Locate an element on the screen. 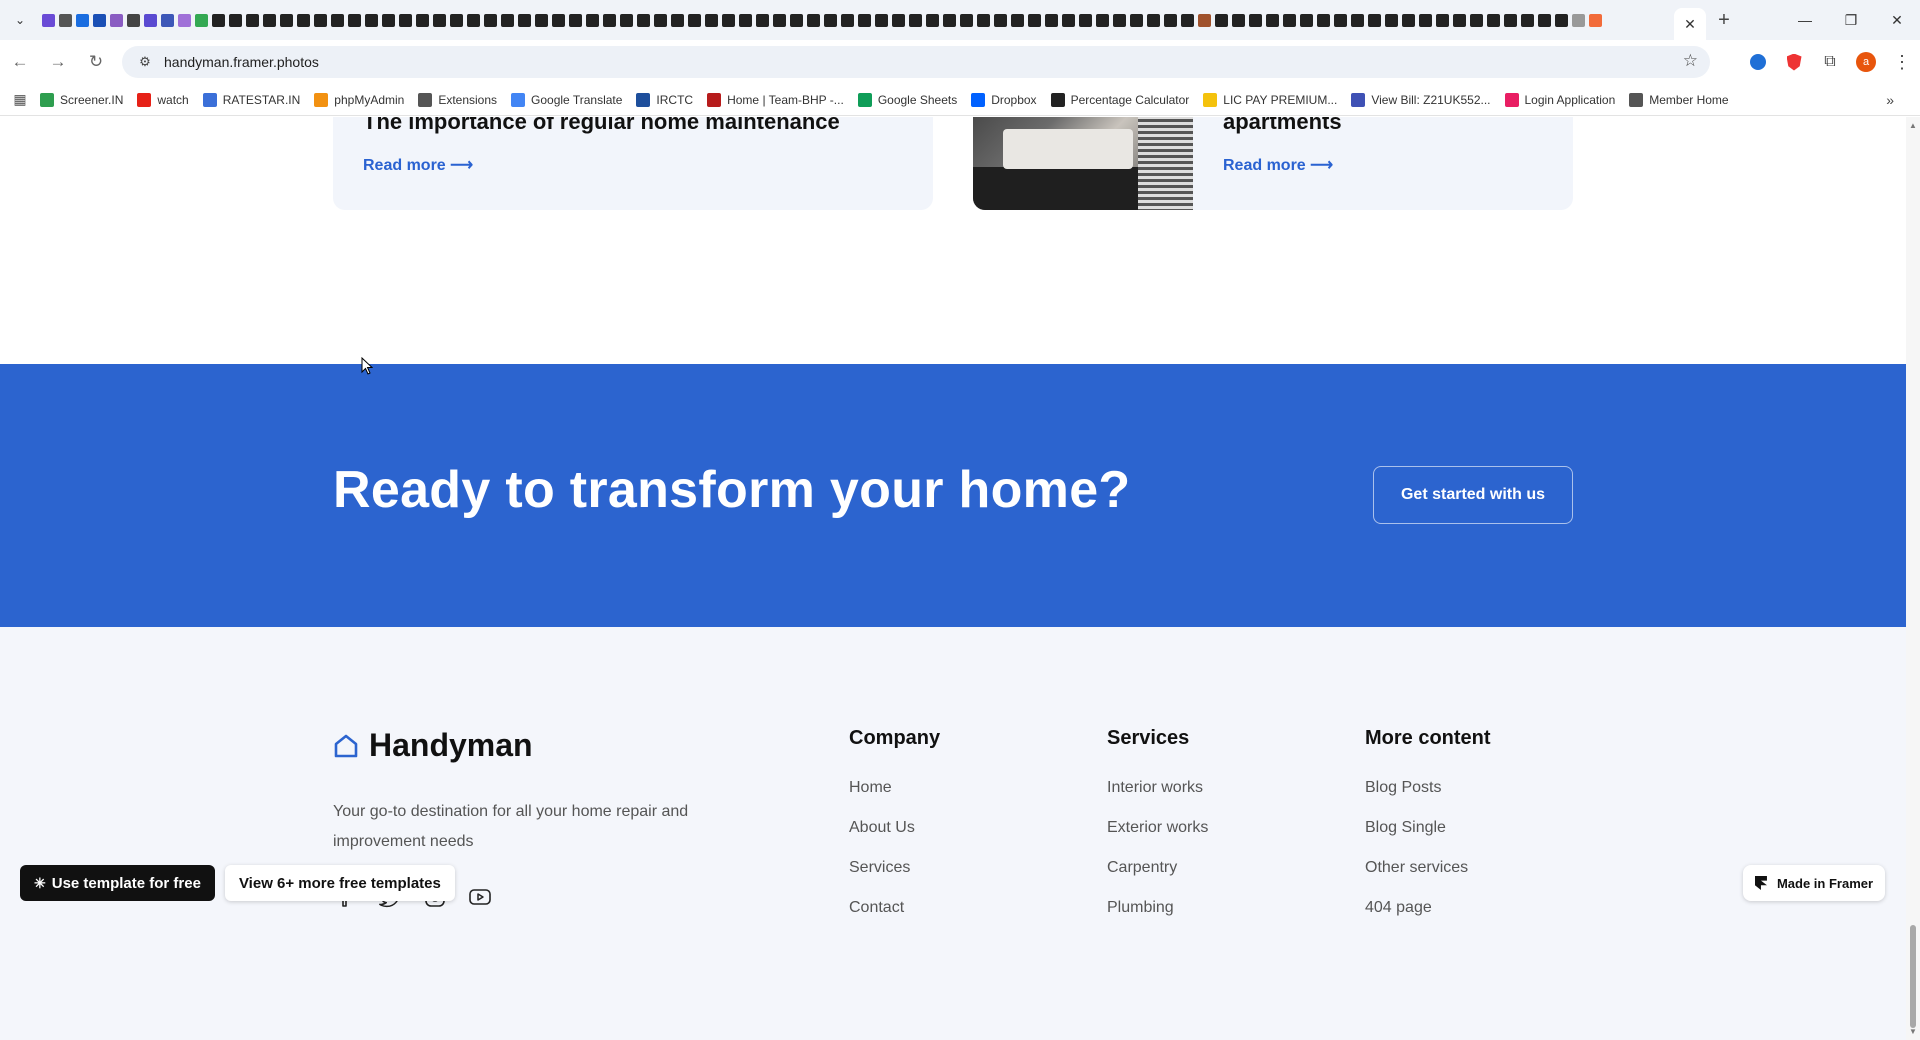  bookmark-item: watch is located at coordinates (163, 99).